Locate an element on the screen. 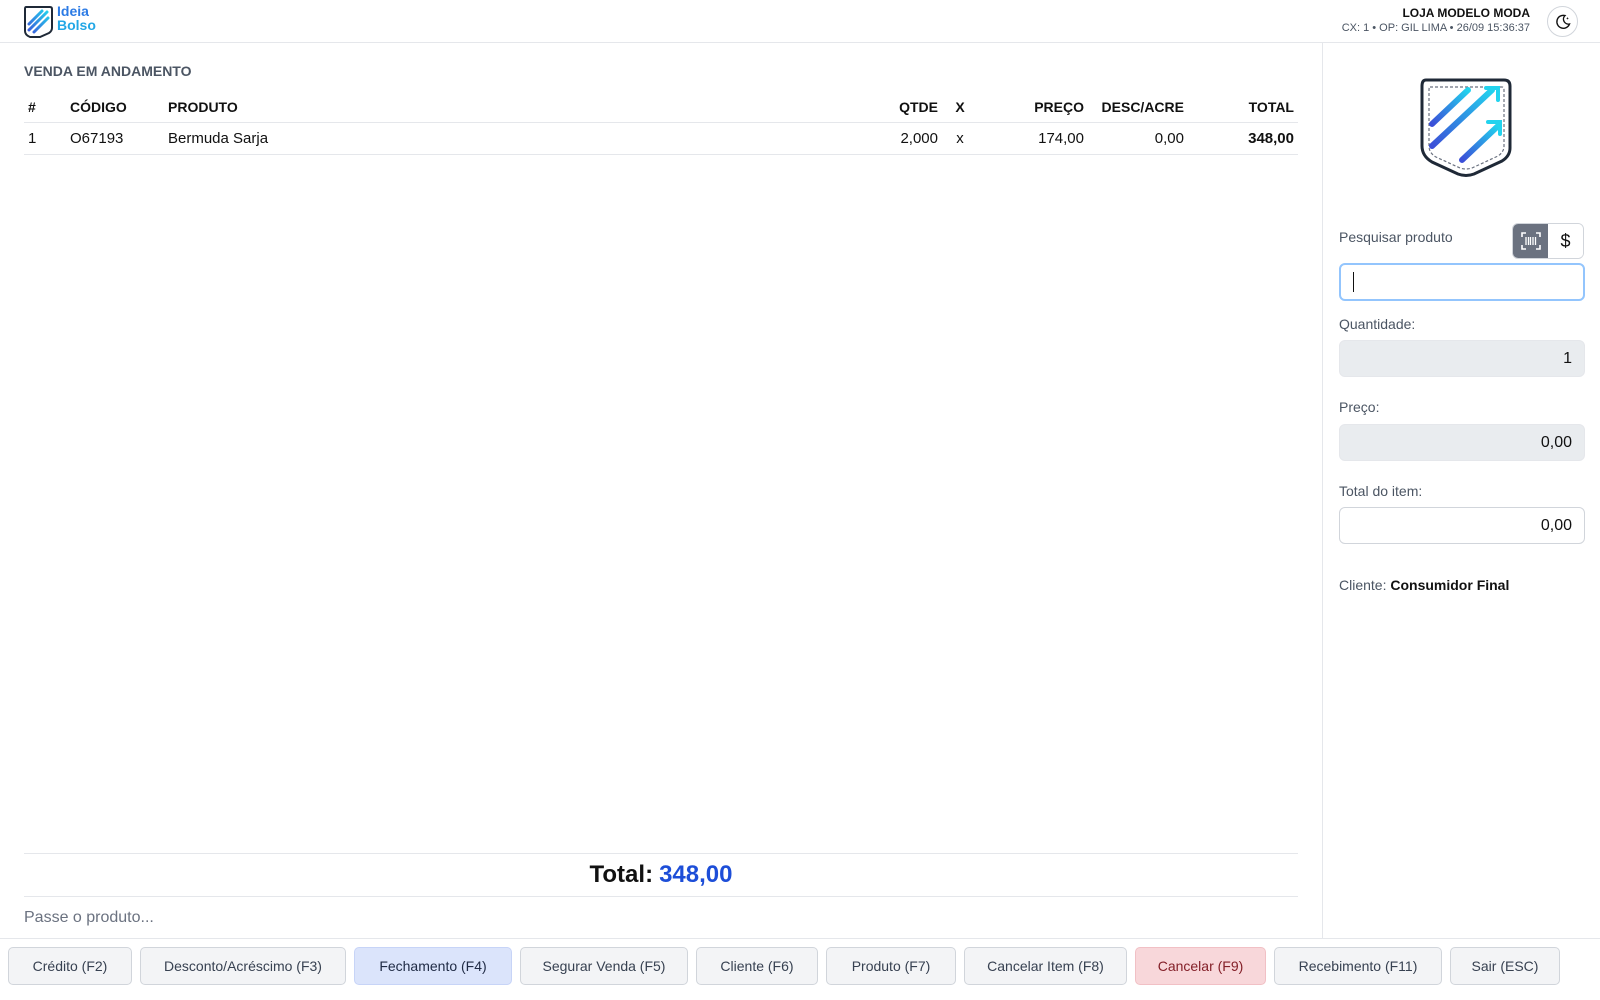 This screenshot has height=1000, width=1600. logo-badge-icon is located at coordinates (38, 22).